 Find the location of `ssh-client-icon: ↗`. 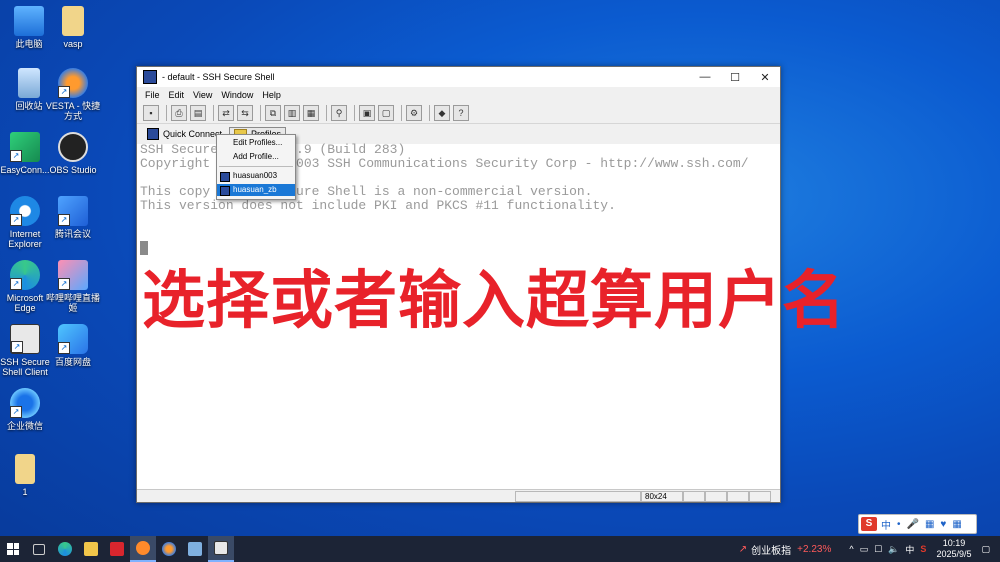

ssh-client-icon: ↗ is located at coordinates (25, 339).